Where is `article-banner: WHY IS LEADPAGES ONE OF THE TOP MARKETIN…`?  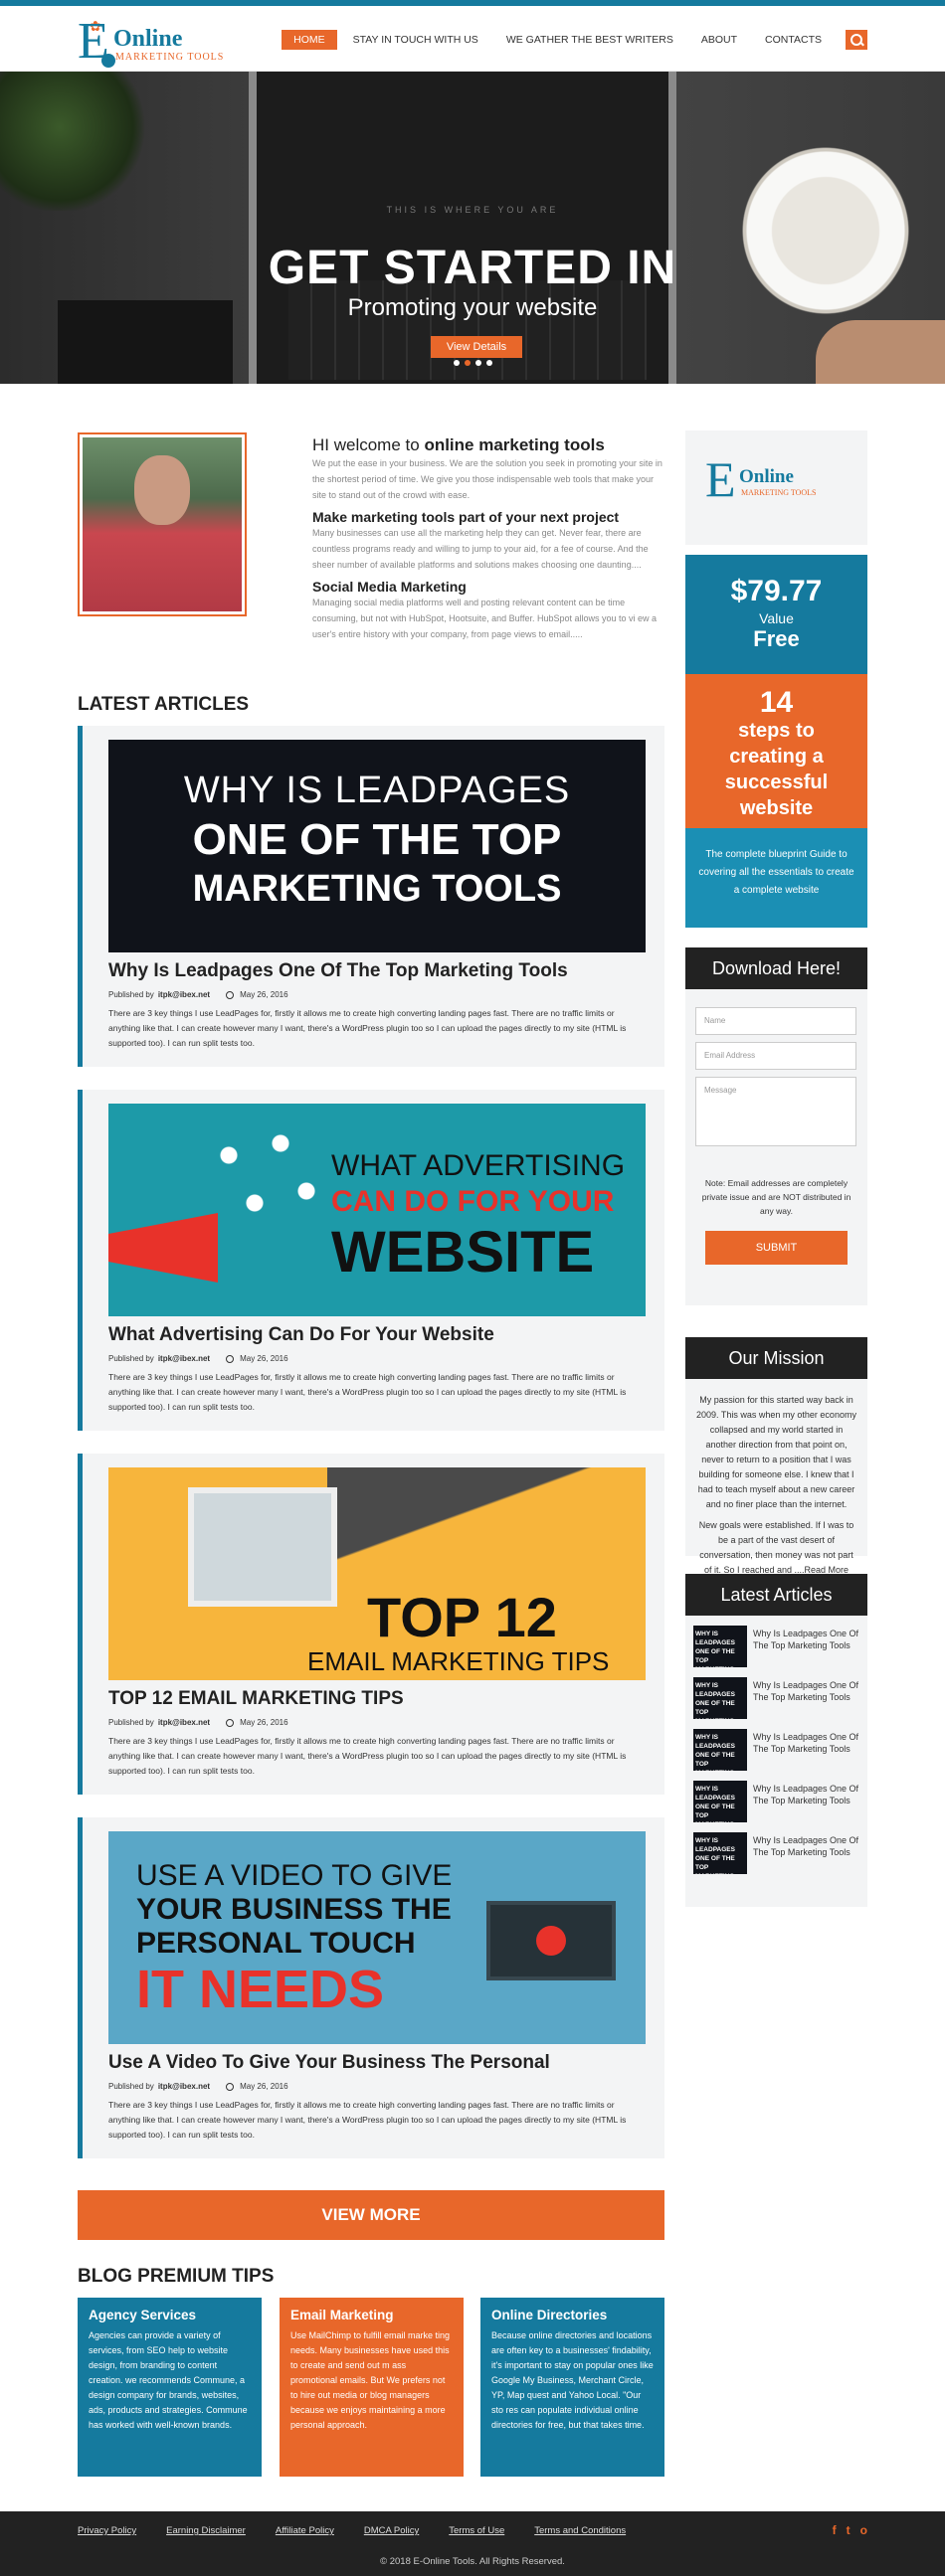 article-banner: WHY IS LEADPAGES ONE OF THE TOP MARKETIN… is located at coordinates (377, 846).